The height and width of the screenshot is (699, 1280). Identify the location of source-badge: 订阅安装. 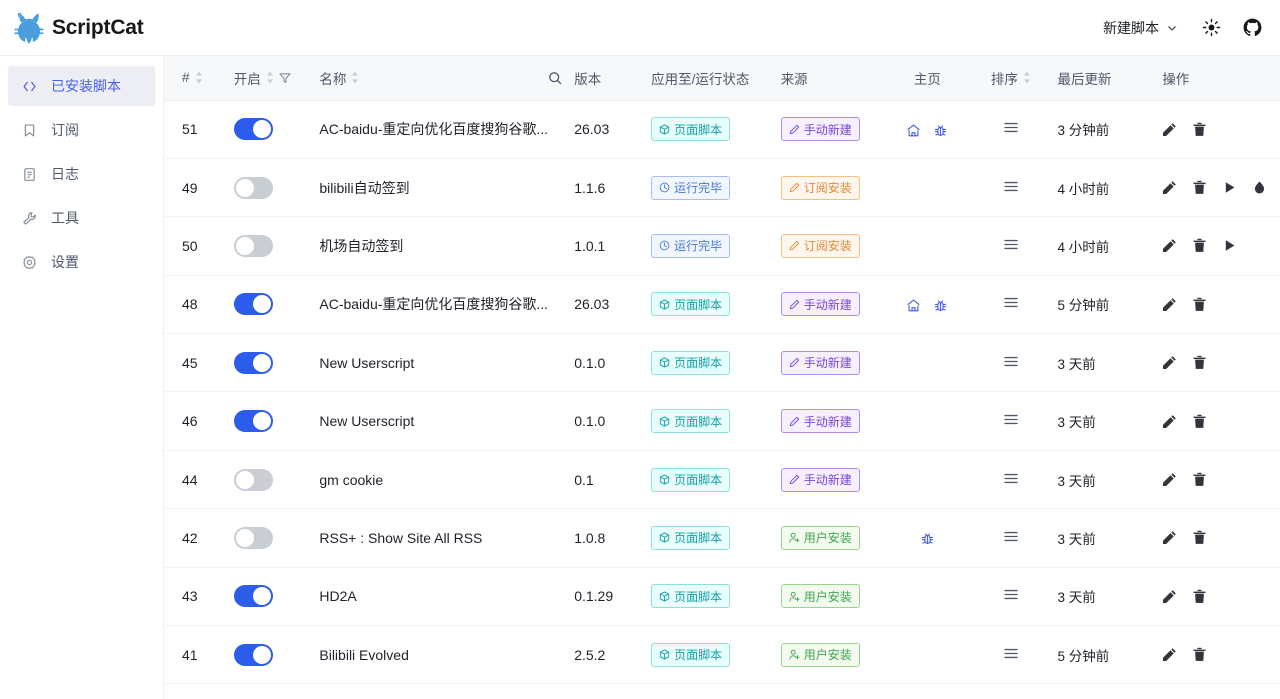
(820, 245).